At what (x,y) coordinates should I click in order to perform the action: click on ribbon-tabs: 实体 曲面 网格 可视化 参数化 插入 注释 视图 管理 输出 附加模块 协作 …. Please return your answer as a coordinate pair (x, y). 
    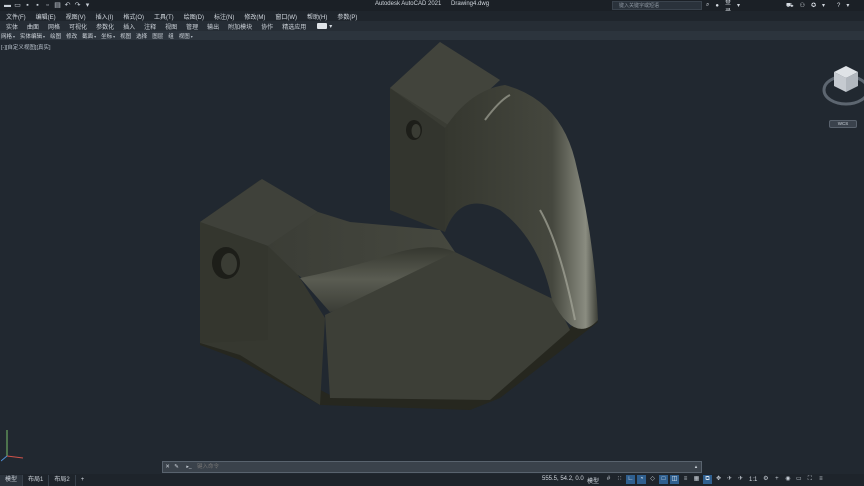
    Looking at the image, I should click on (432, 26).